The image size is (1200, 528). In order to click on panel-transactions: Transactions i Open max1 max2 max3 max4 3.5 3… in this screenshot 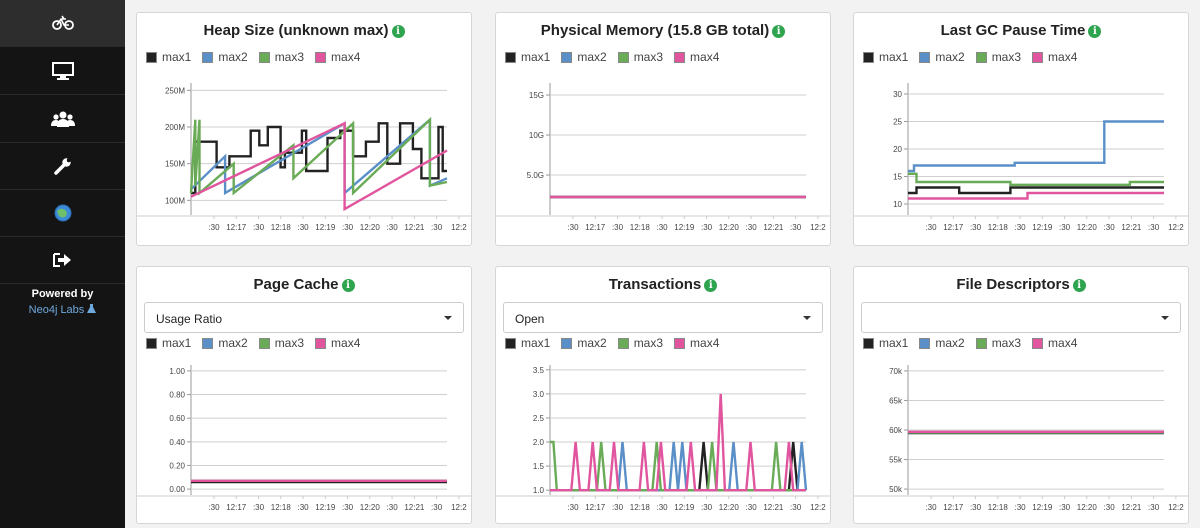, I will do `click(663, 395)`.